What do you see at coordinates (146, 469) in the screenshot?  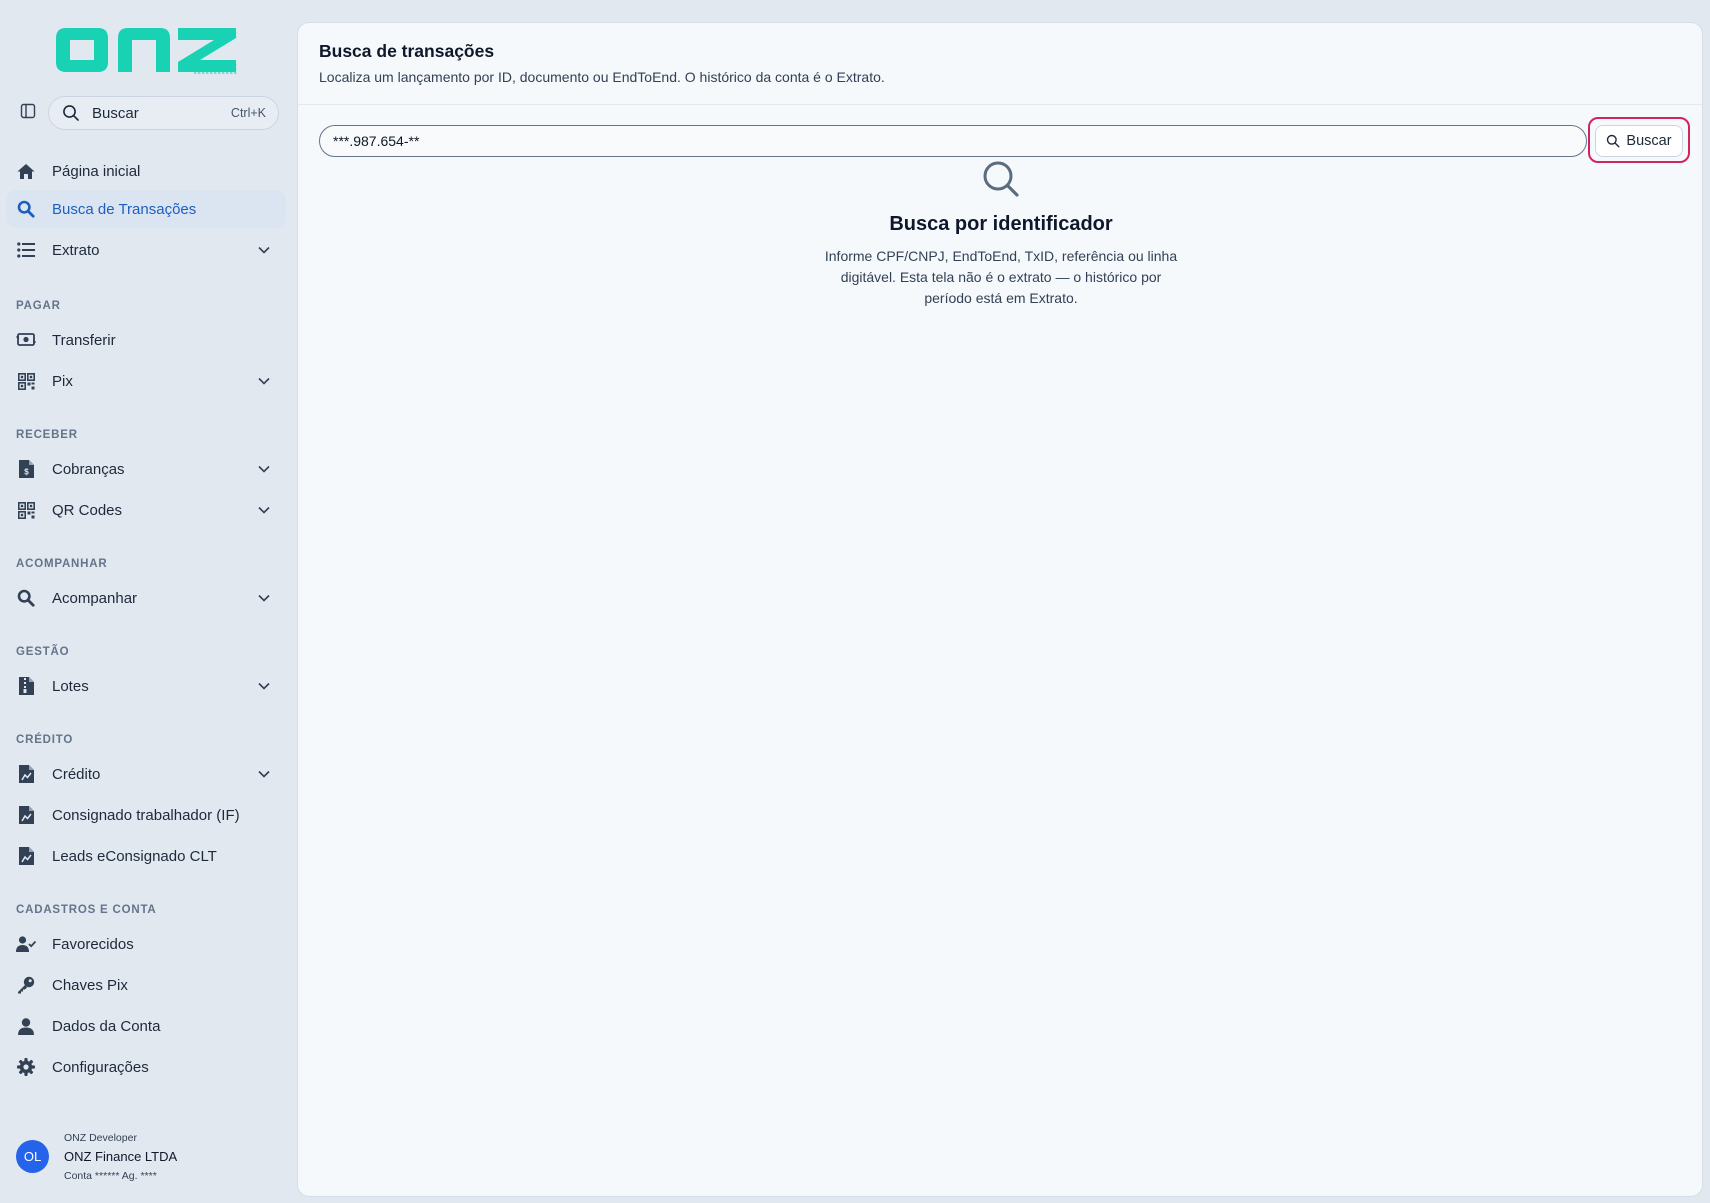 I see `sidebar-item-cobrancas: $ Cobranças` at bounding box center [146, 469].